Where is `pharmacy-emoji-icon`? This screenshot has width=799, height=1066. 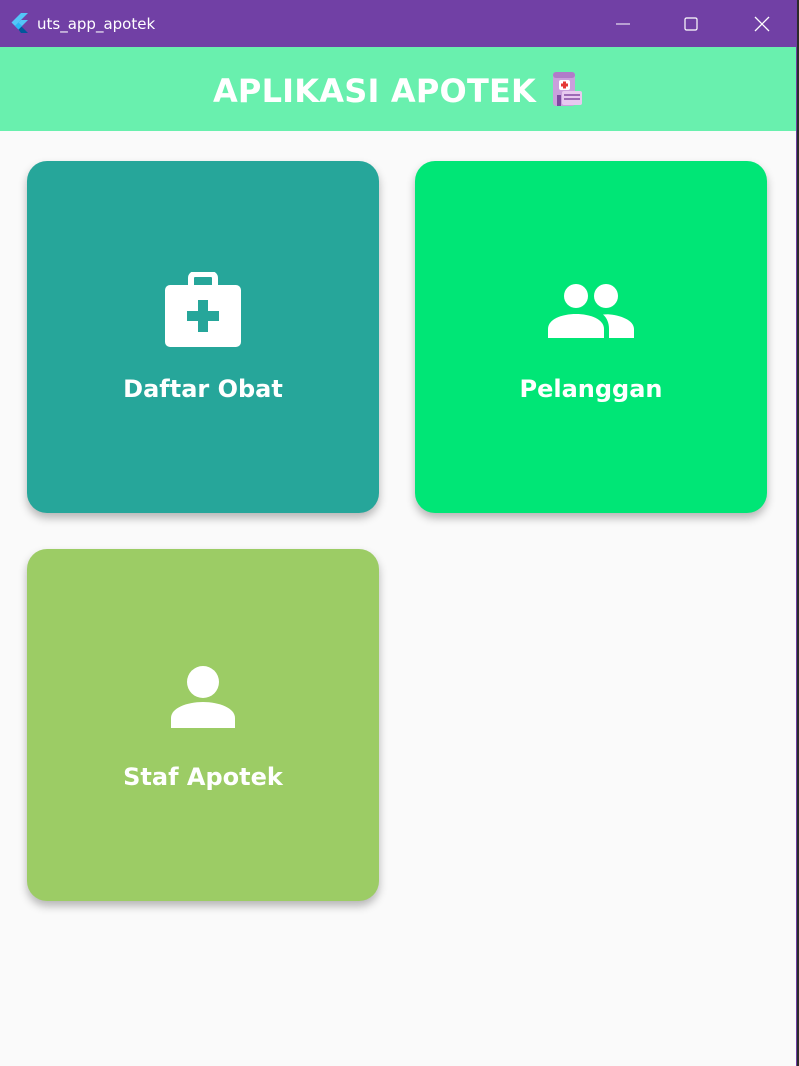 pharmacy-emoji-icon is located at coordinates (568, 89).